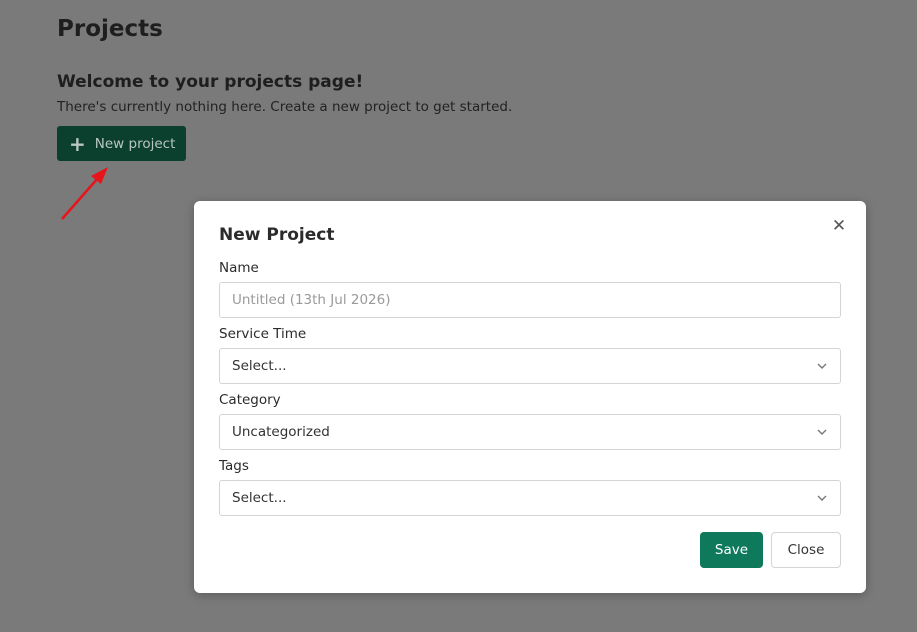  What do you see at coordinates (250, 400) in the screenshot?
I see `category-label: Category` at bounding box center [250, 400].